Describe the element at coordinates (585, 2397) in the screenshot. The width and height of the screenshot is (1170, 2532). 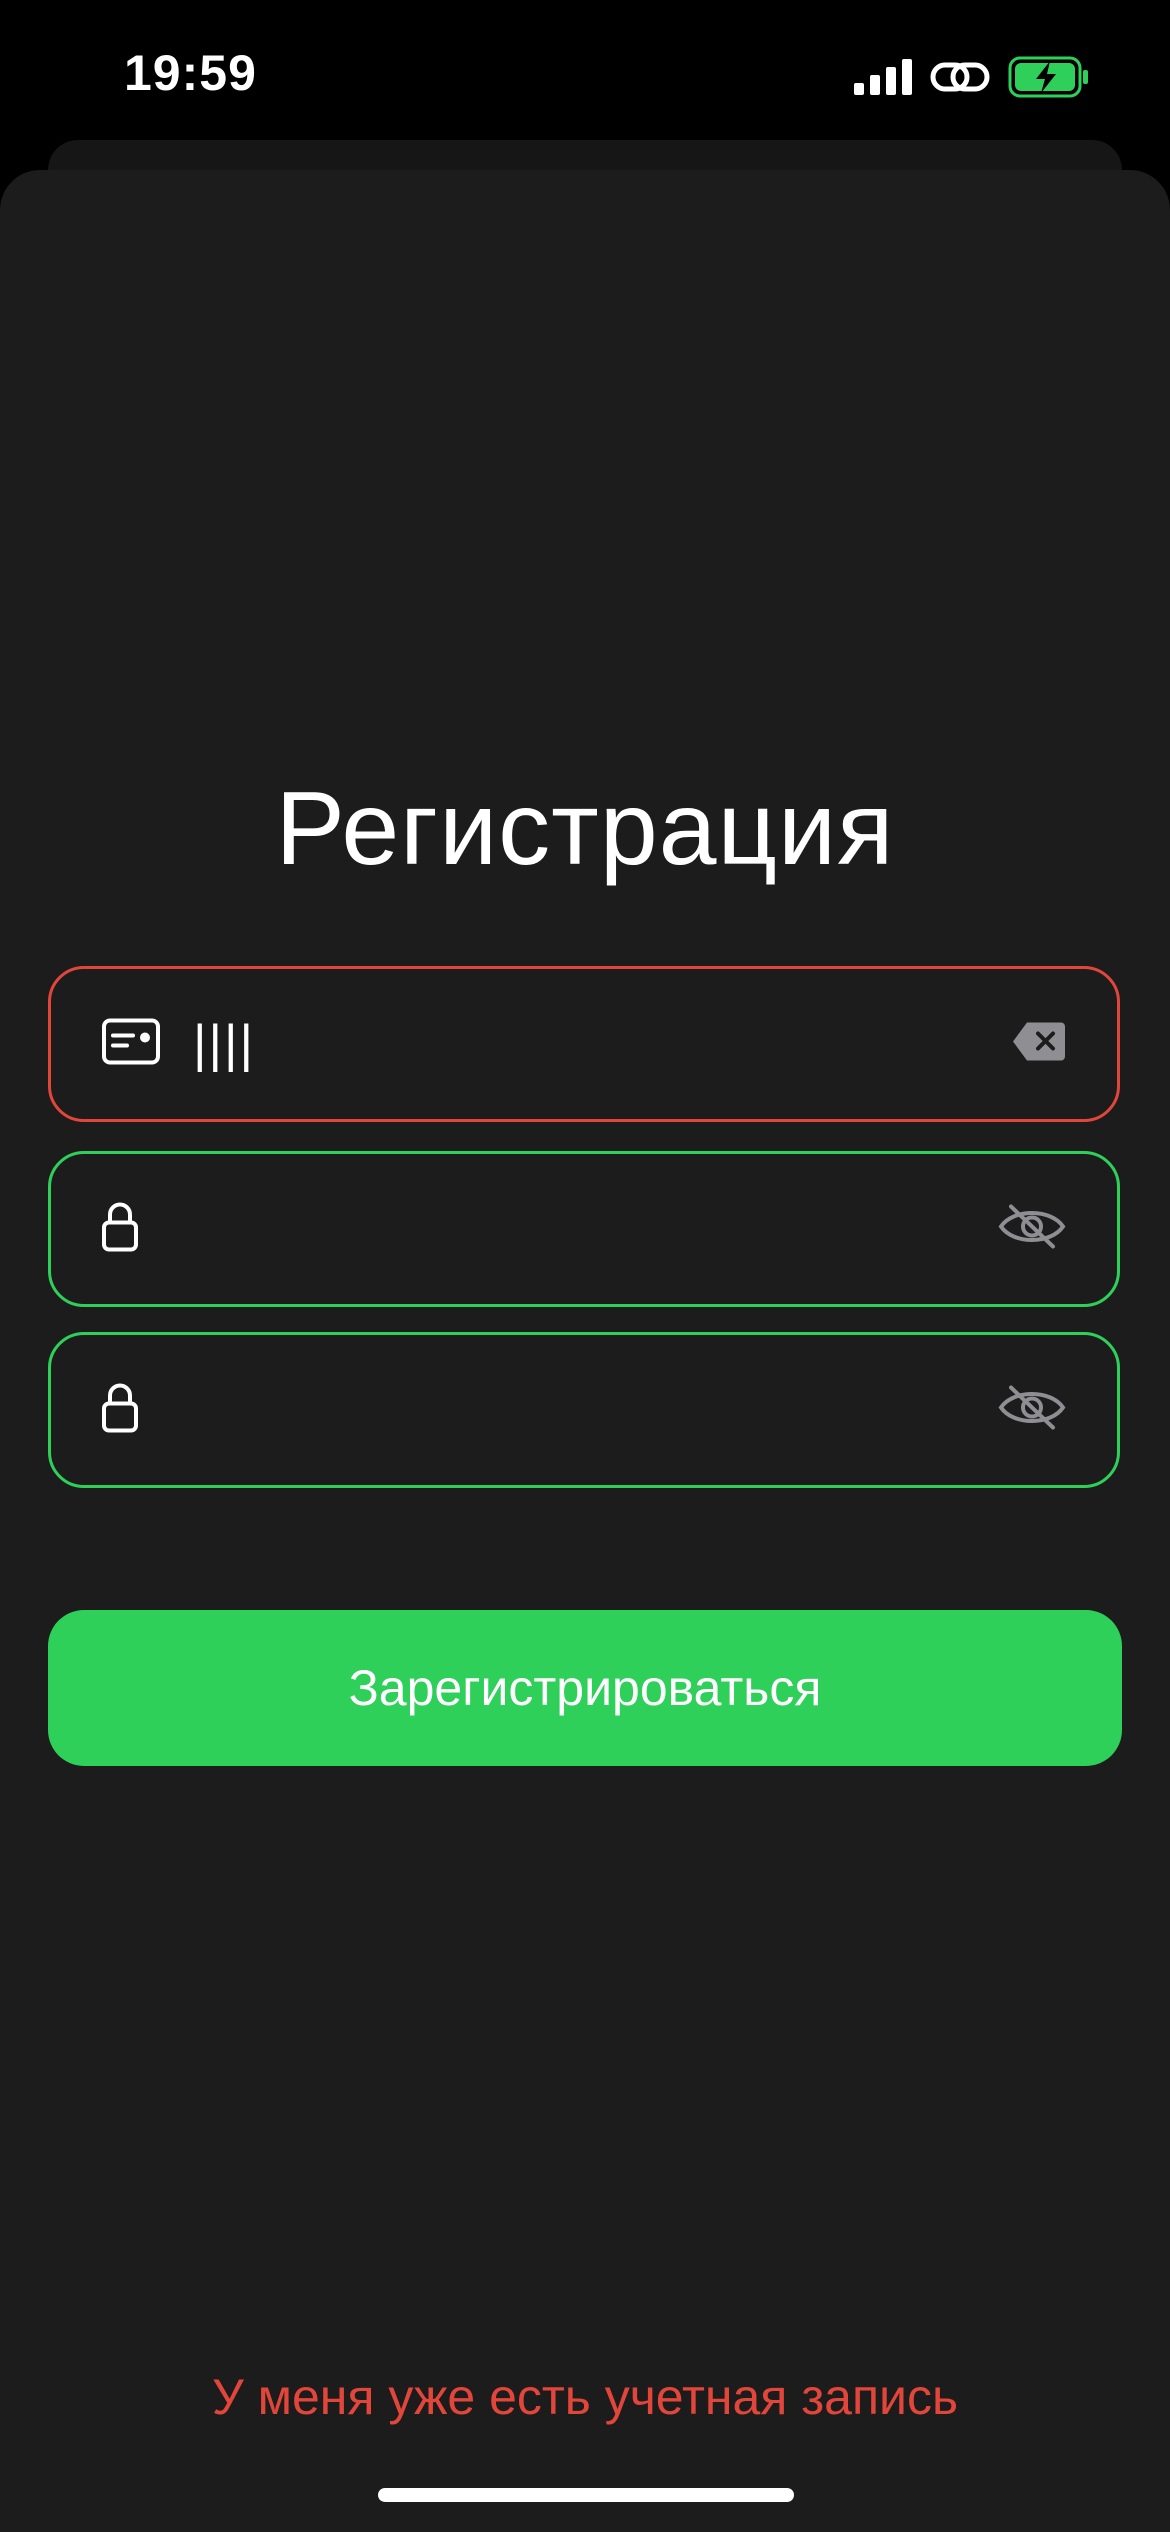
I see `login-link: У меня уже есть учетная запись` at that location.